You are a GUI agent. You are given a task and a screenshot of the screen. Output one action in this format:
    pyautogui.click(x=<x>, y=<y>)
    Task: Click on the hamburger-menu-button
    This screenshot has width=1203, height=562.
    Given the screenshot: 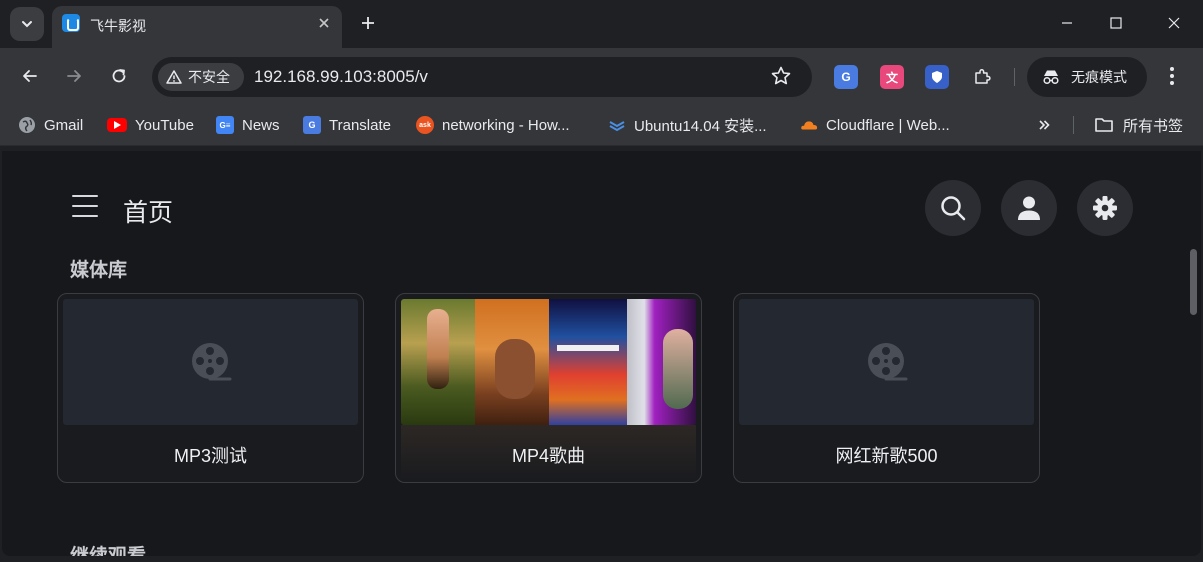 What is the action you would take?
    pyautogui.click(x=85, y=206)
    